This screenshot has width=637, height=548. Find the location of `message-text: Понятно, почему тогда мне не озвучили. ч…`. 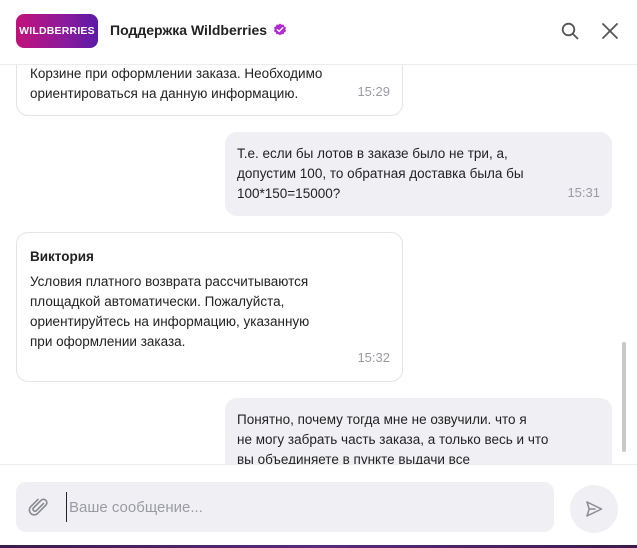

message-text: Понятно, почему тогда мне не озвучили. ч… is located at coordinates (393, 438).